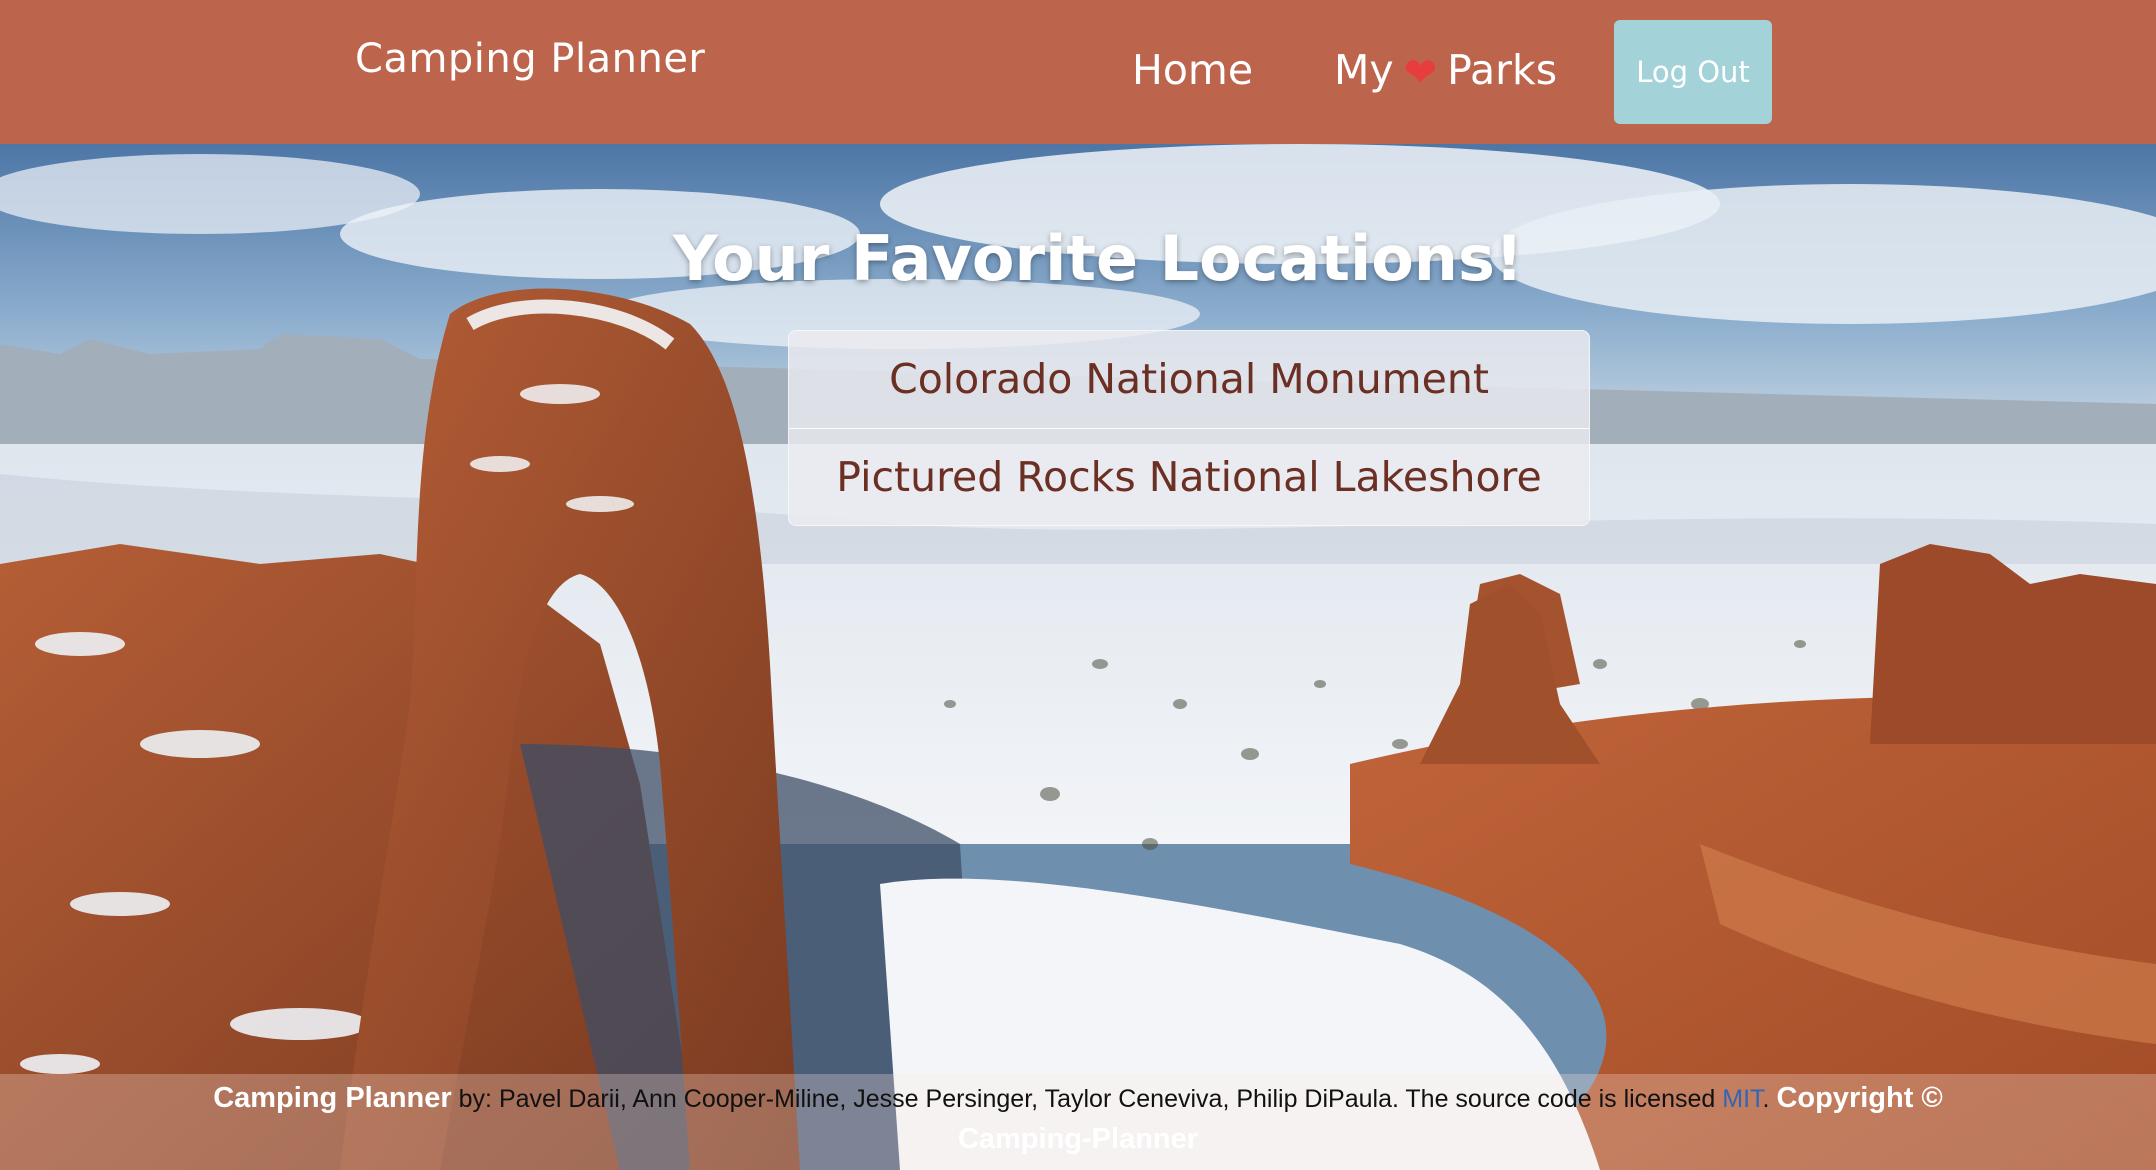 The height and width of the screenshot is (1170, 2156). What do you see at coordinates (1364, 70) in the screenshot?
I see `nav-my-label: My` at bounding box center [1364, 70].